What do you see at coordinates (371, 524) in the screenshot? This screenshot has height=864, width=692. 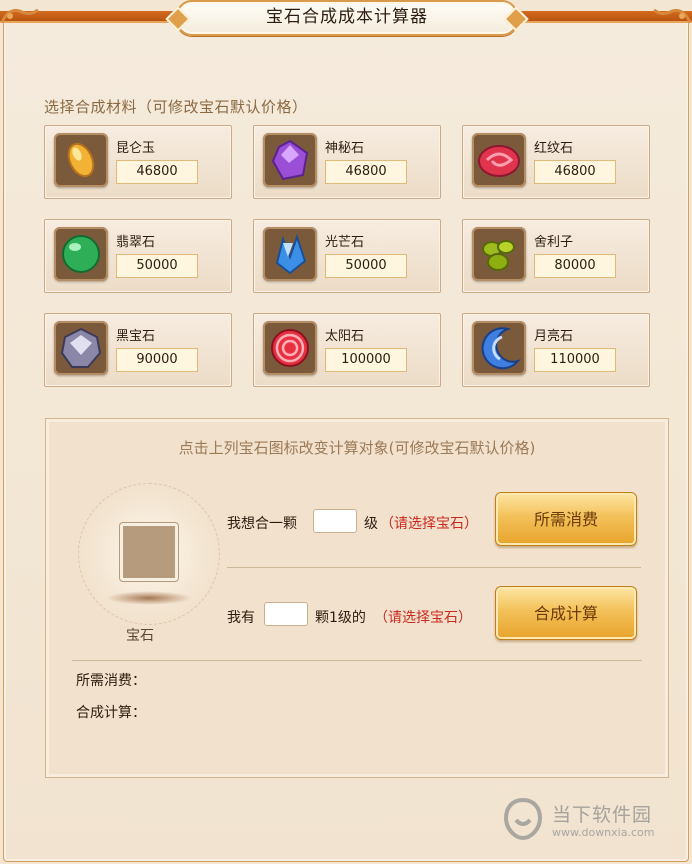 I see `row1-suffix: 级` at bounding box center [371, 524].